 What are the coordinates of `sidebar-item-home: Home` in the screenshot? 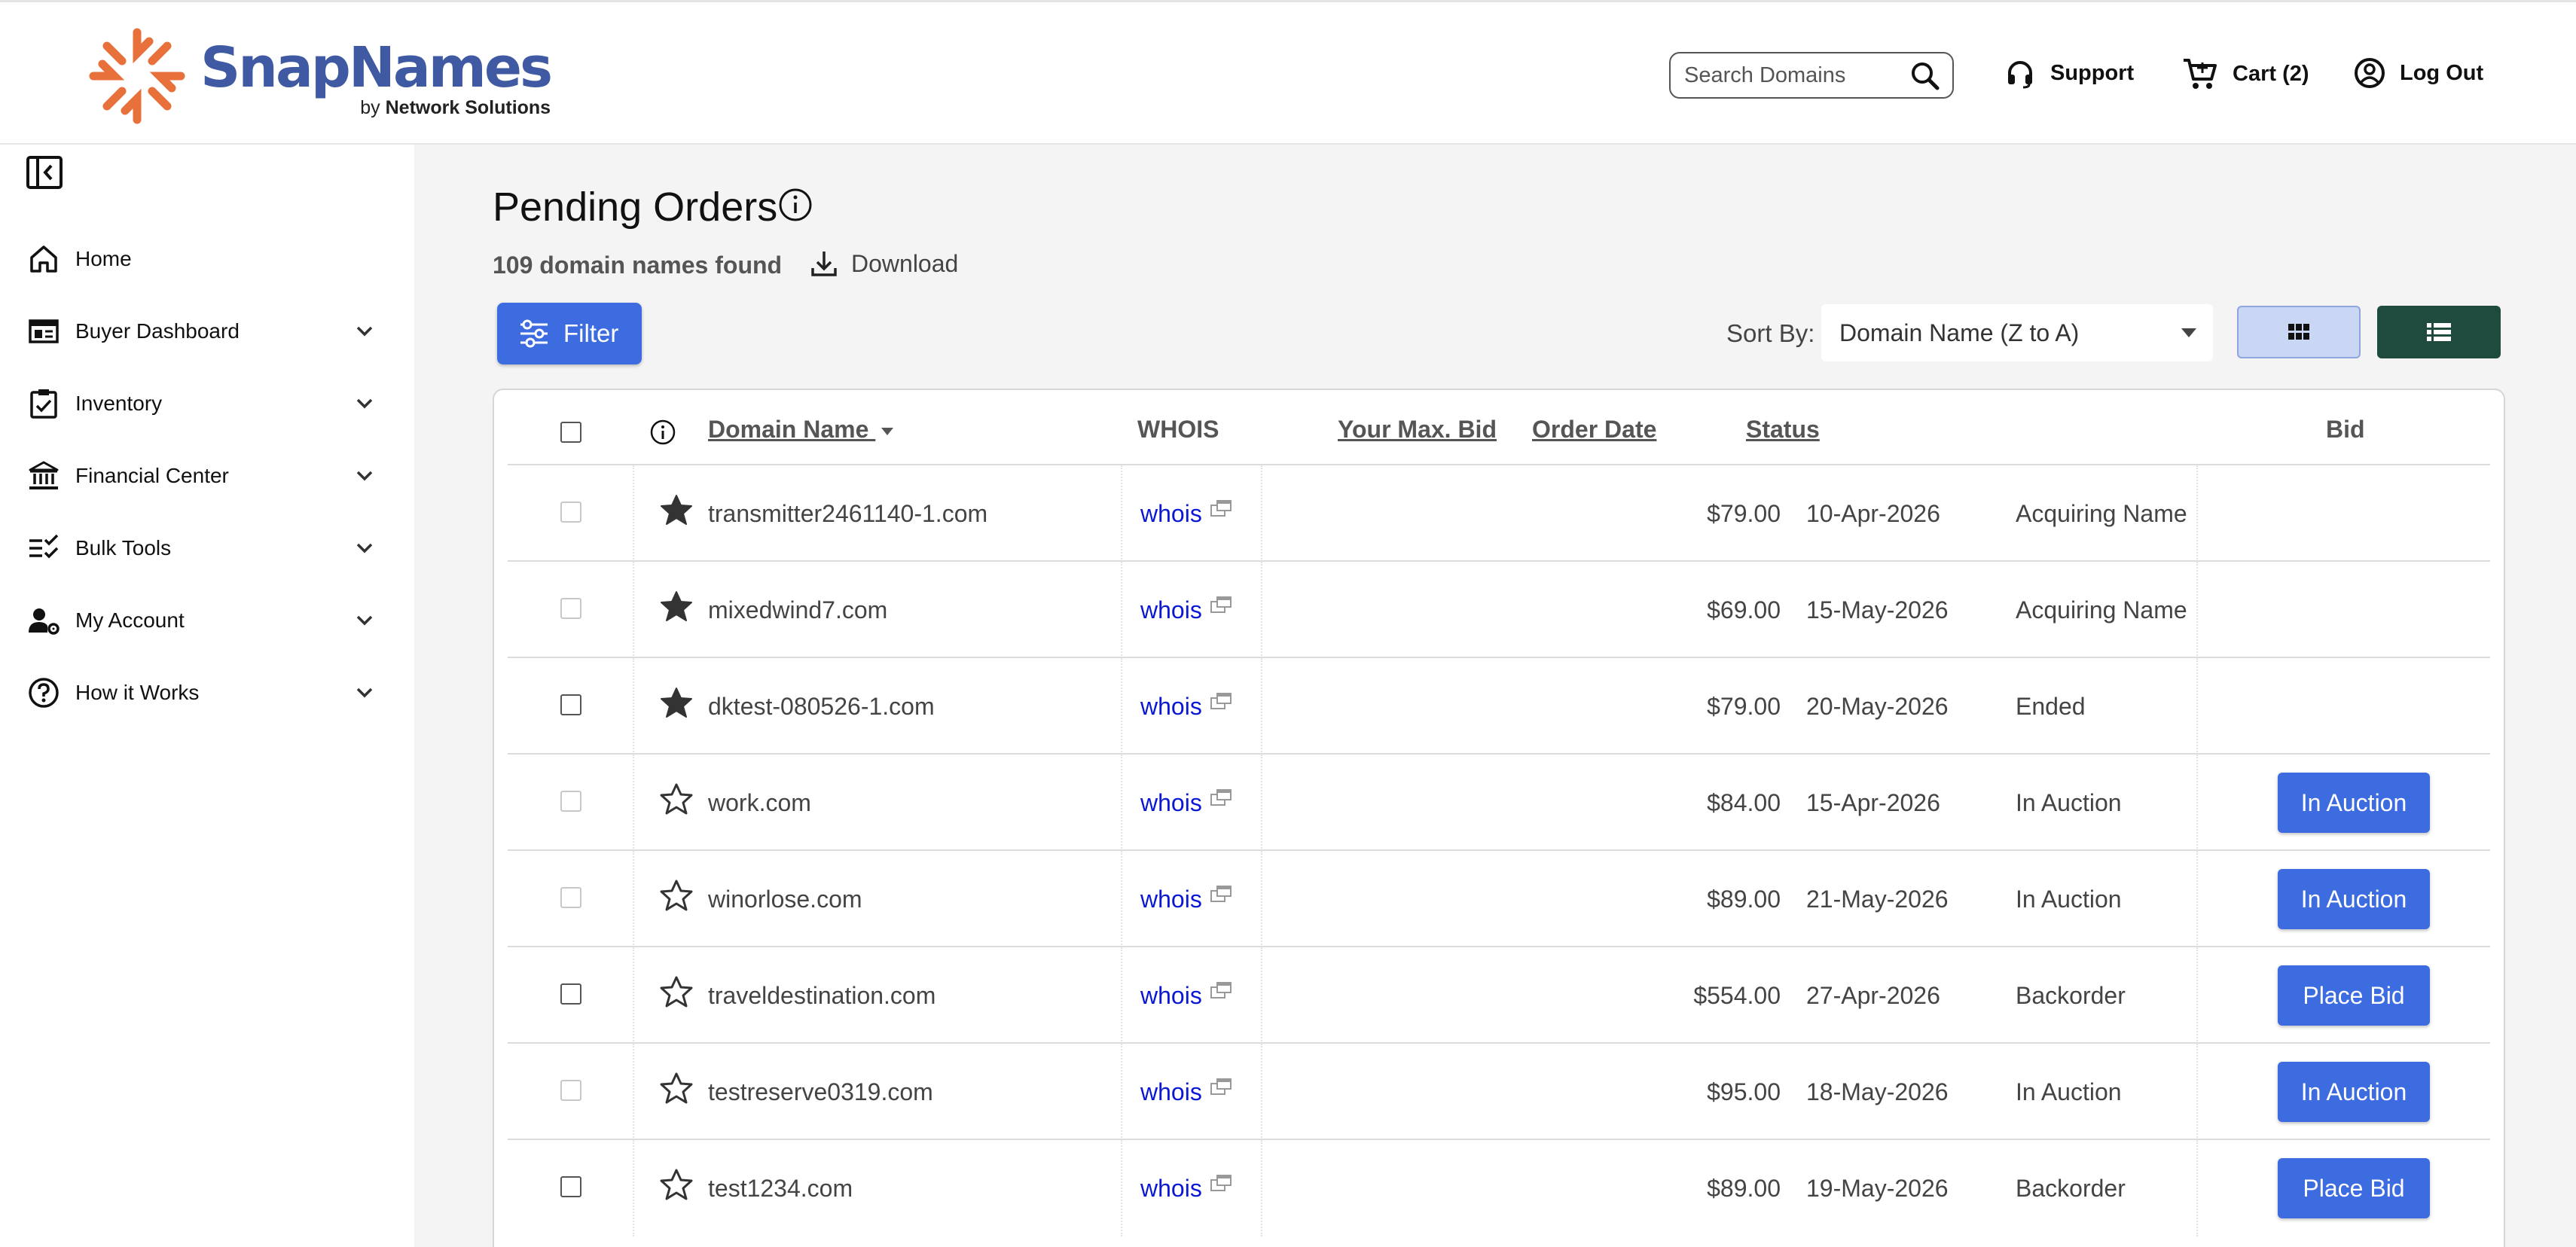 It's located at (208, 259).